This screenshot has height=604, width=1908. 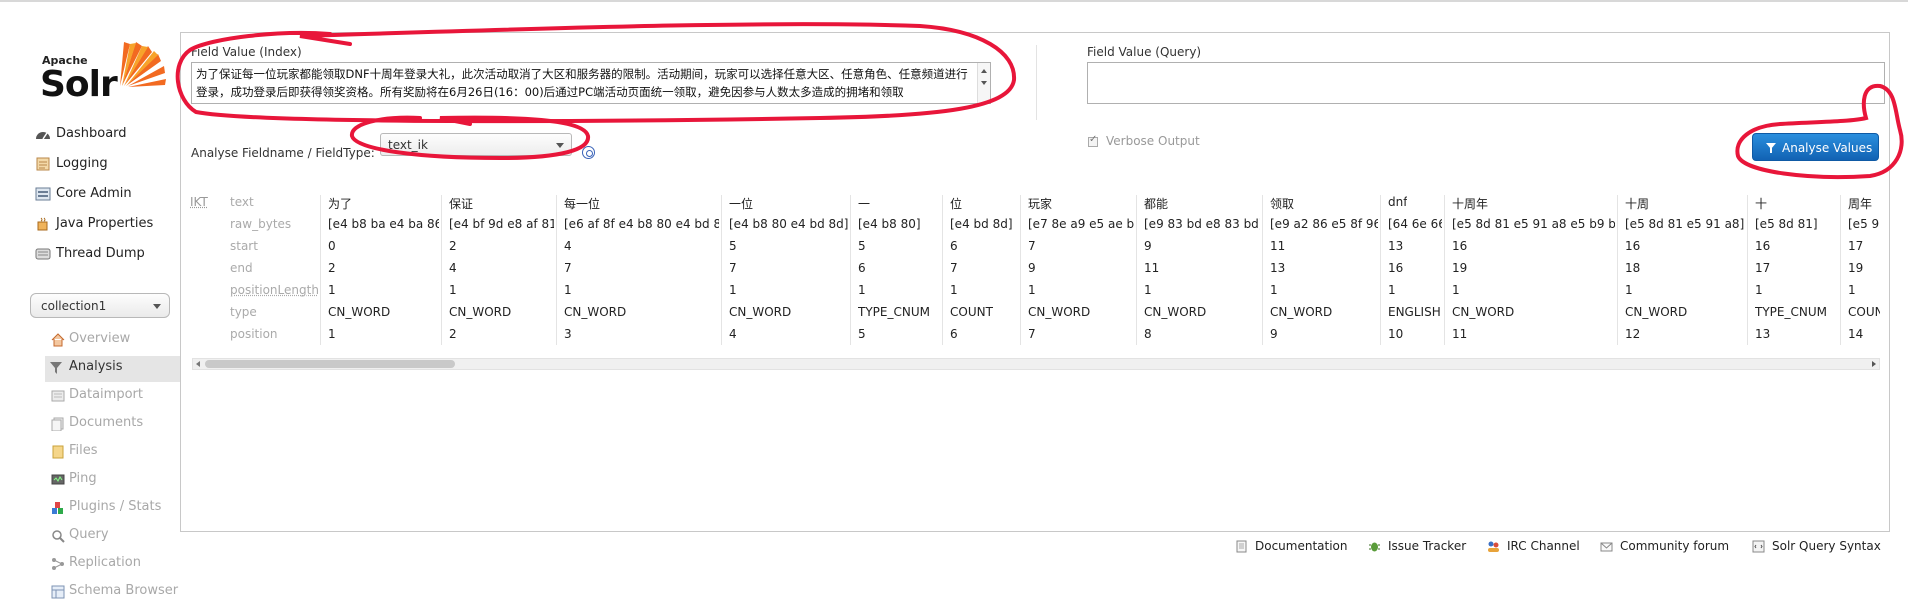 What do you see at coordinates (108, 255) in the screenshot?
I see `nav-thread-dump: Thread Dump` at bounding box center [108, 255].